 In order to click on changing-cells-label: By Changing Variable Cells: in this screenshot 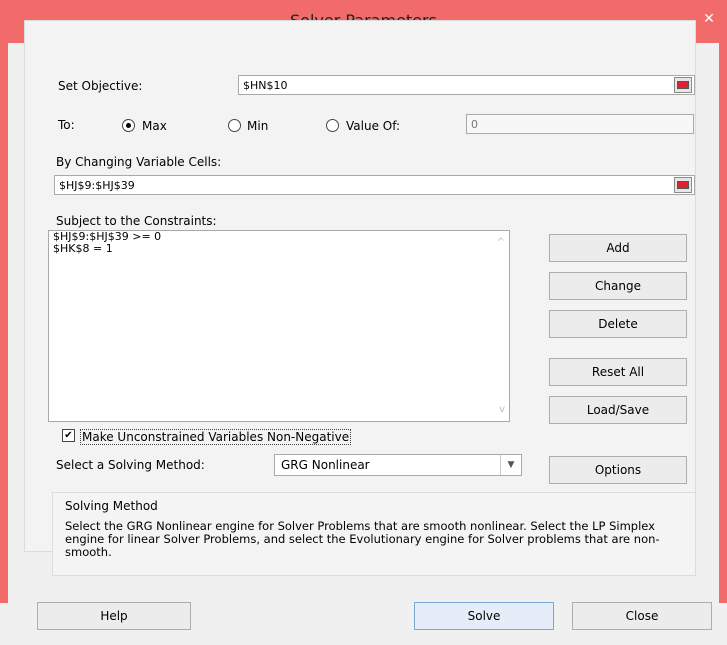, I will do `click(139, 162)`.